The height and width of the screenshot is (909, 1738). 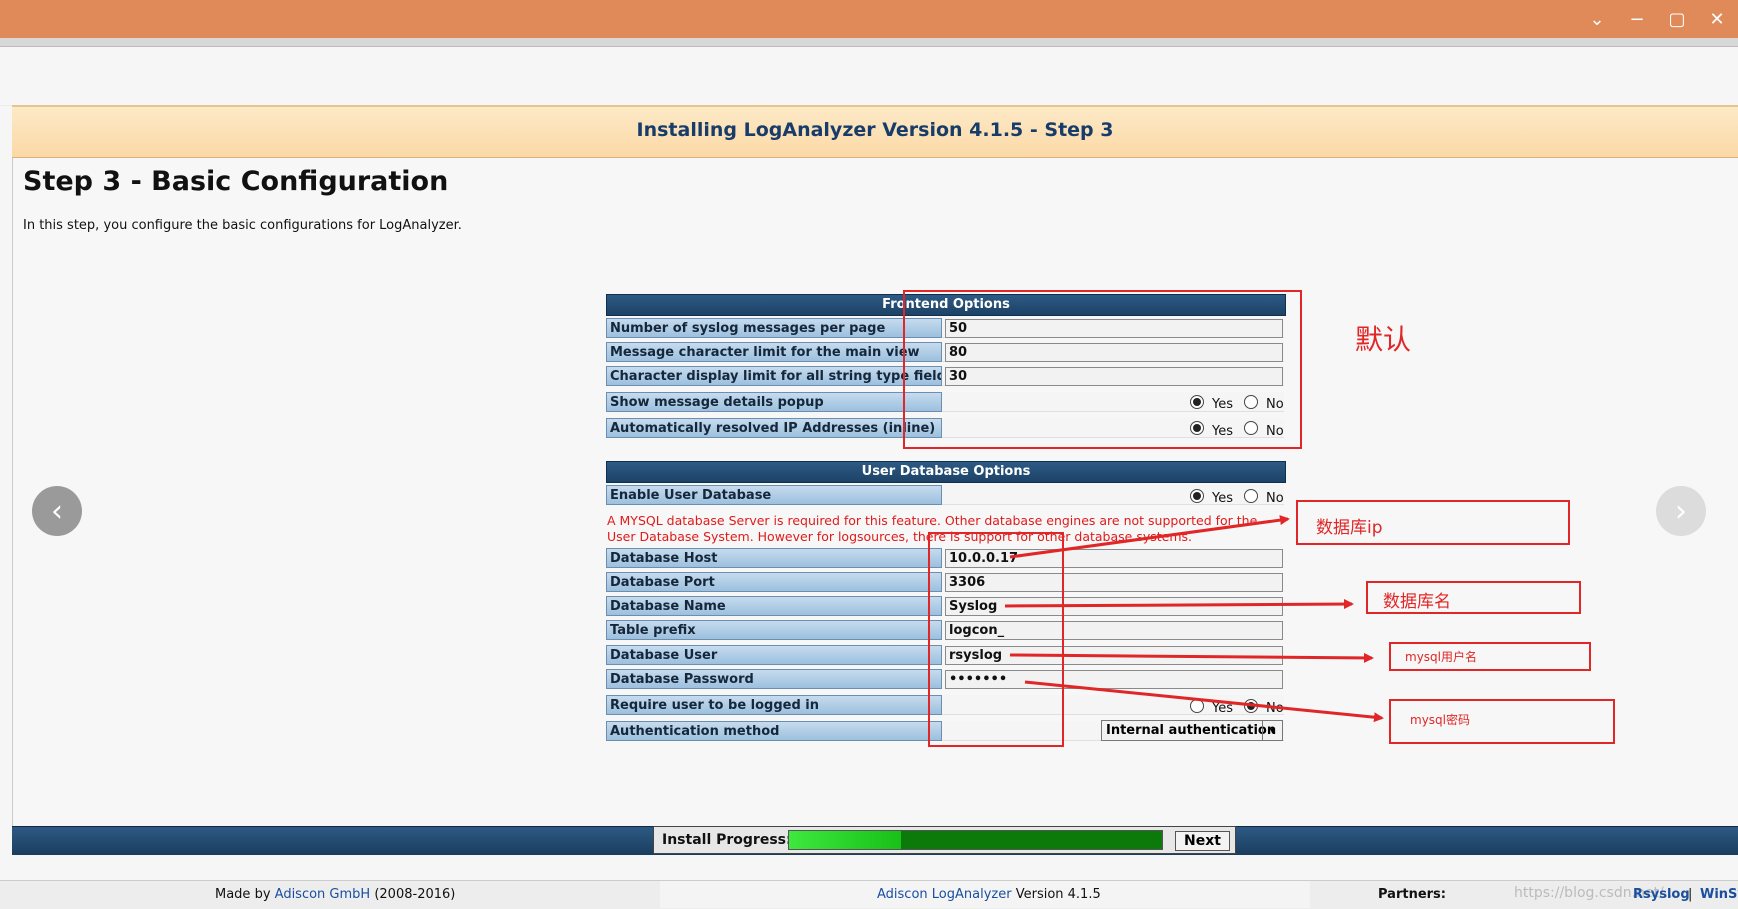 What do you see at coordinates (996, 639) in the screenshot?
I see `userdb-highlight-box` at bounding box center [996, 639].